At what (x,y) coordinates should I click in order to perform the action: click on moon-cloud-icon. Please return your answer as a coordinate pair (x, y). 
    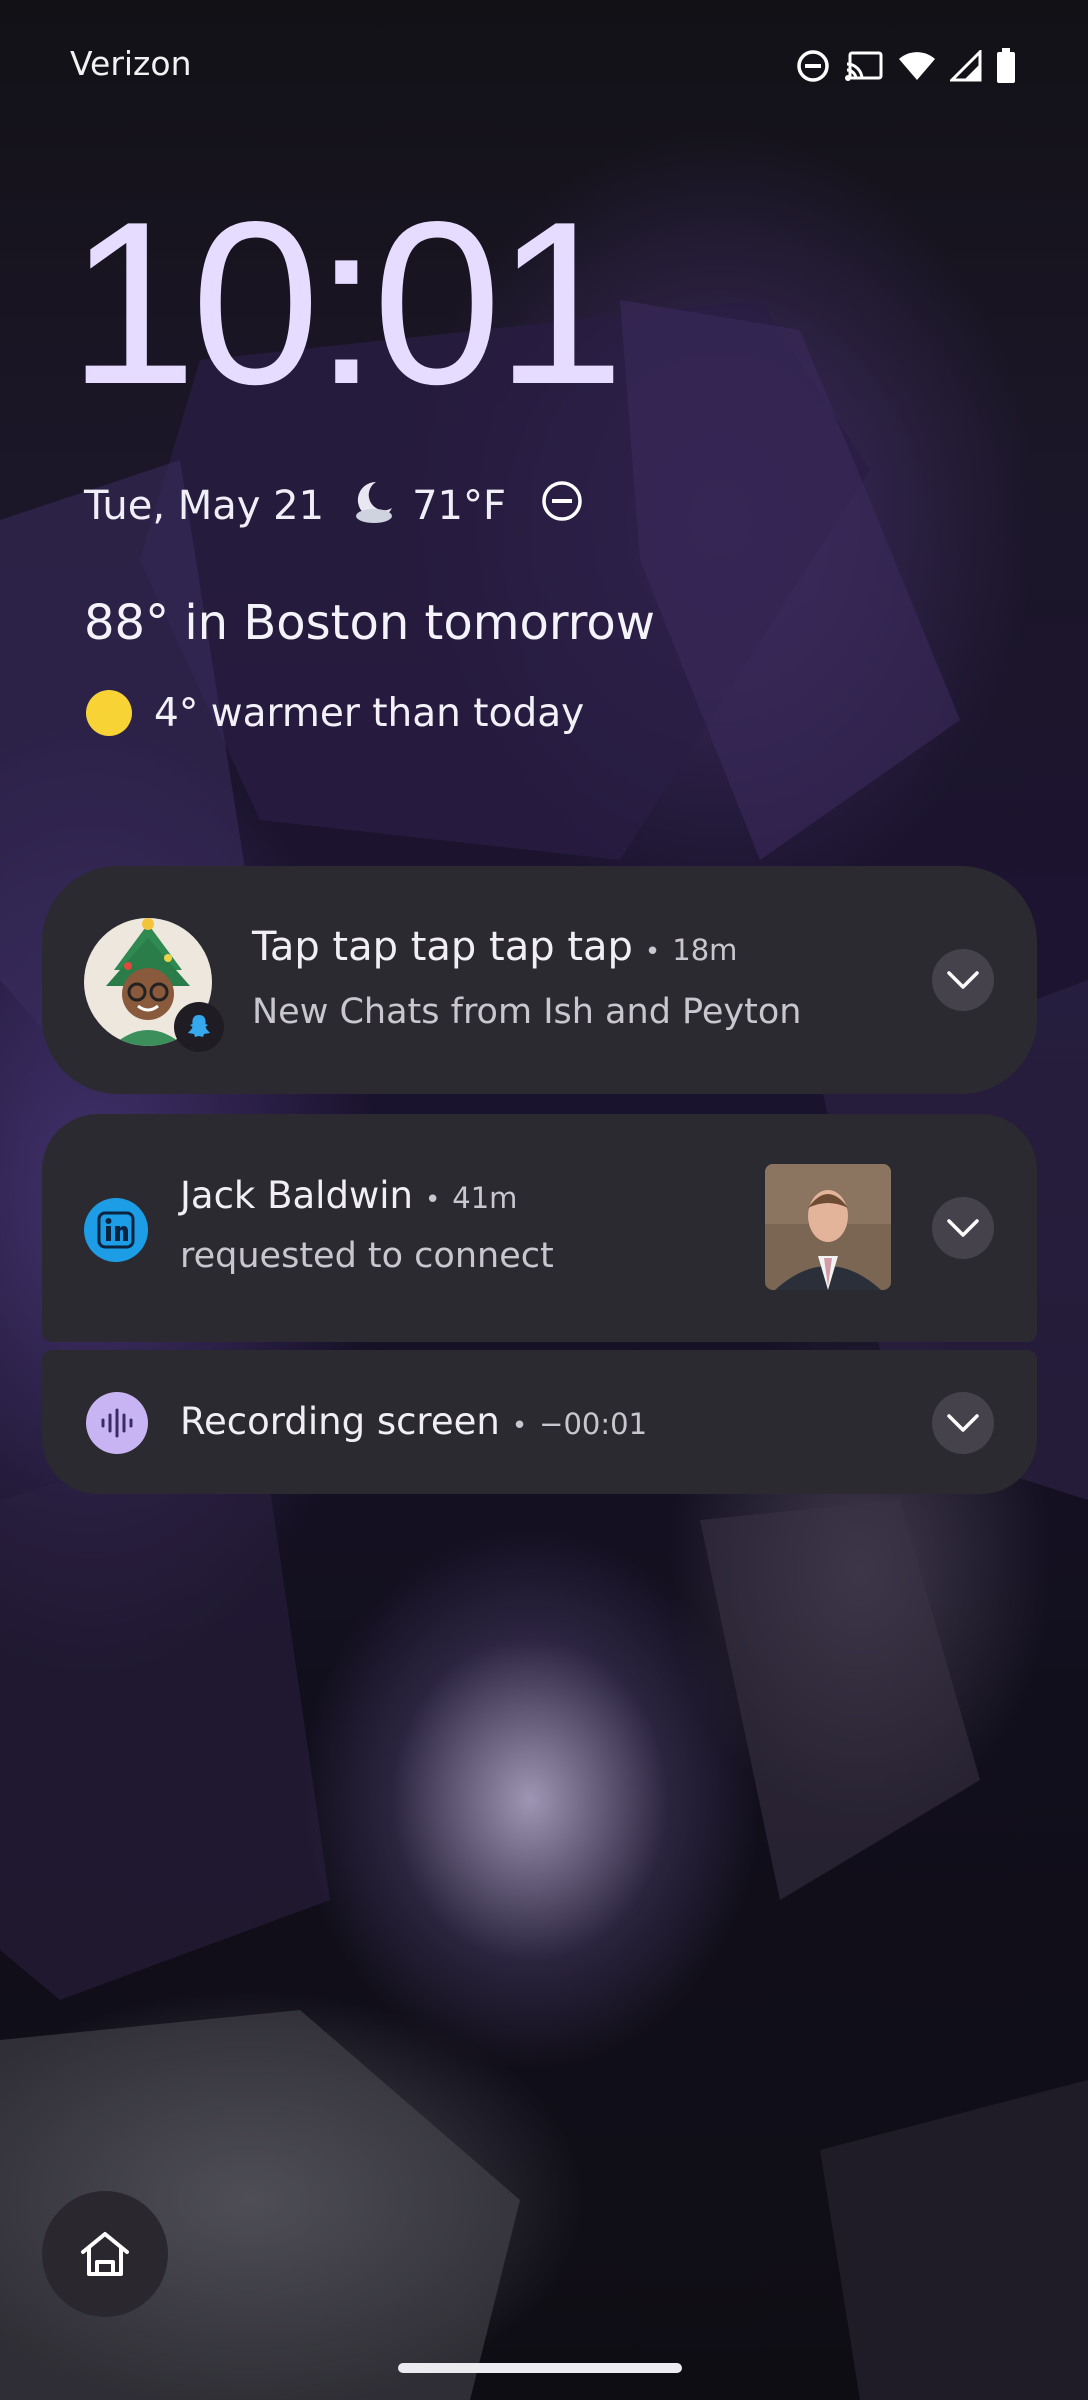
    Looking at the image, I should click on (373, 506).